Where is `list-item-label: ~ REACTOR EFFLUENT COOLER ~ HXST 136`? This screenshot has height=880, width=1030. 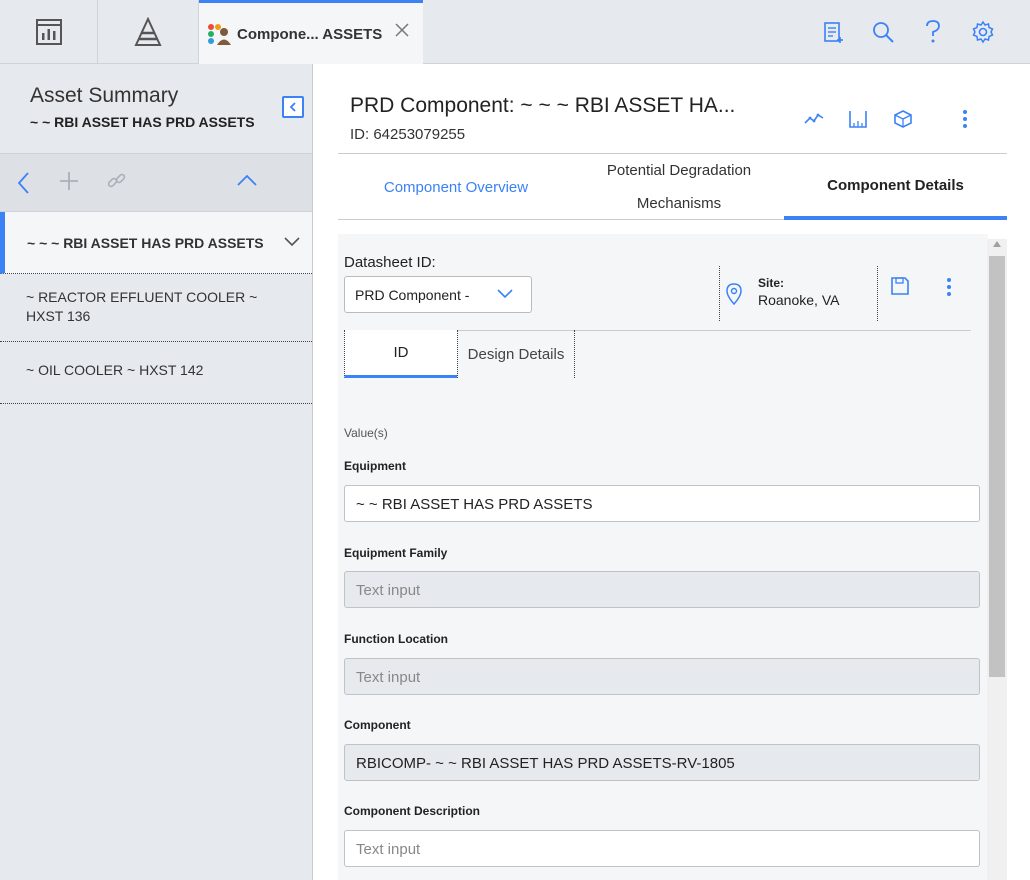 list-item-label: ~ REACTOR EFFLUENT COOLER ~ HXST 136 is located at coordinates (142, 306).